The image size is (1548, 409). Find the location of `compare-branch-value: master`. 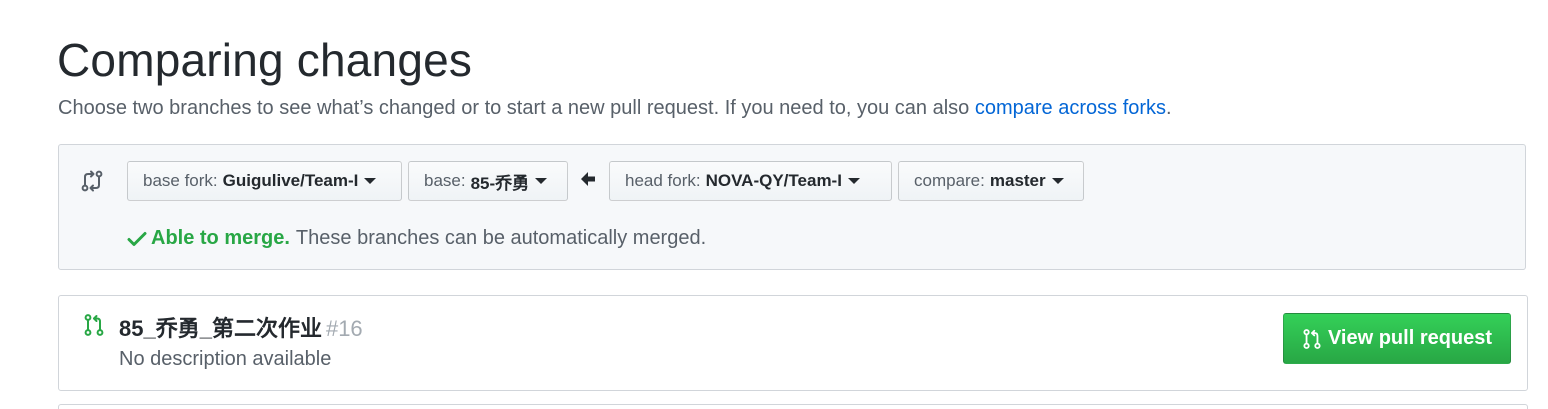

compare-branch-value: master is located at coordinates (1017, 180).